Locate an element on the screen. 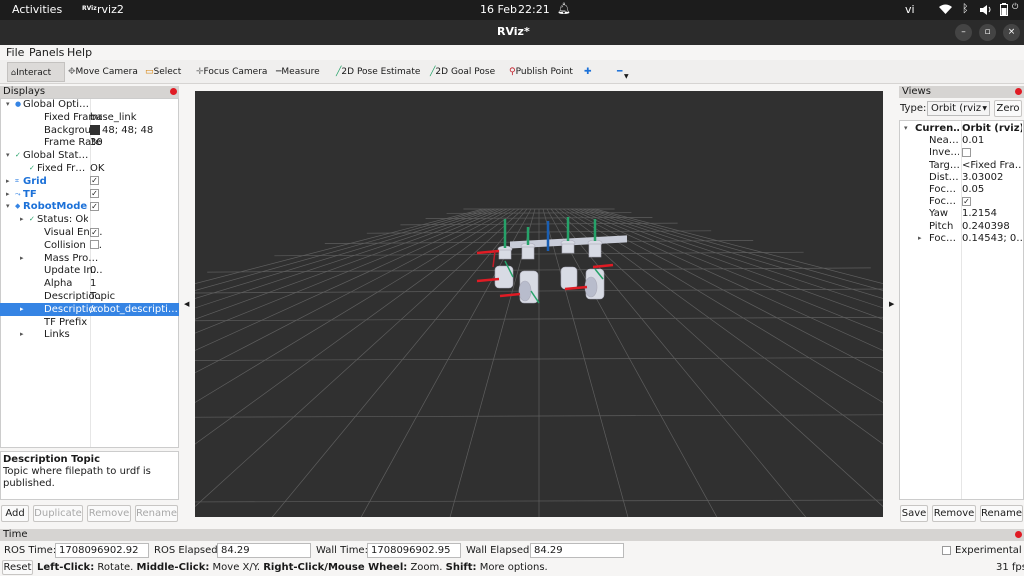 The height and width of the screenshot is (576, 1024). experimental-checkbox is located at coordinates (946, 550).